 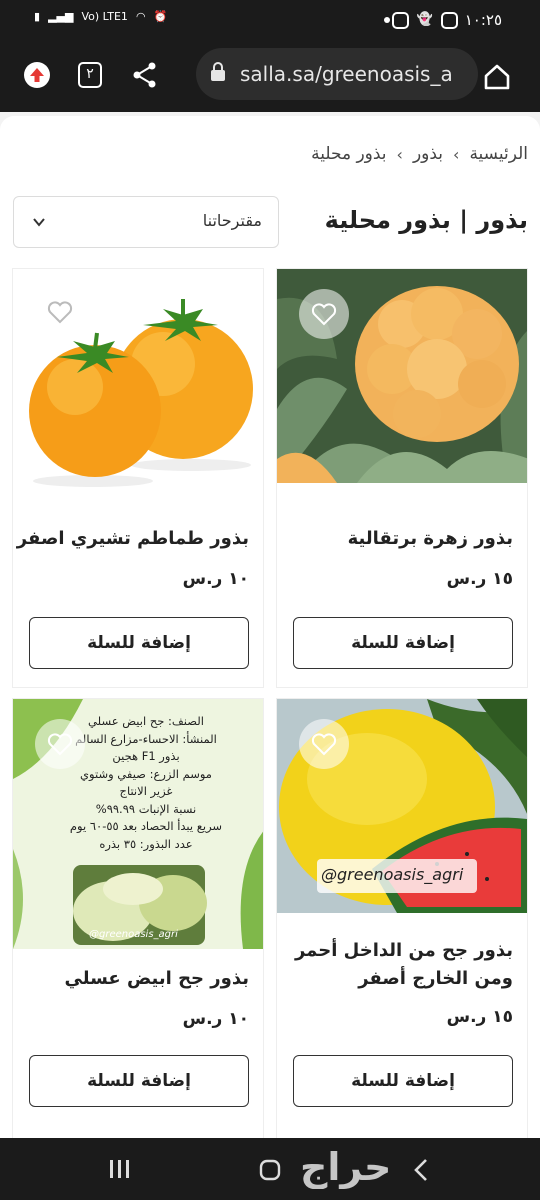 What do you see at coordinates (146, 843) in the screenshot?
I see `infographic-line: عدد البذور: ٣٥ بذره` at bounding box center [146, 843].